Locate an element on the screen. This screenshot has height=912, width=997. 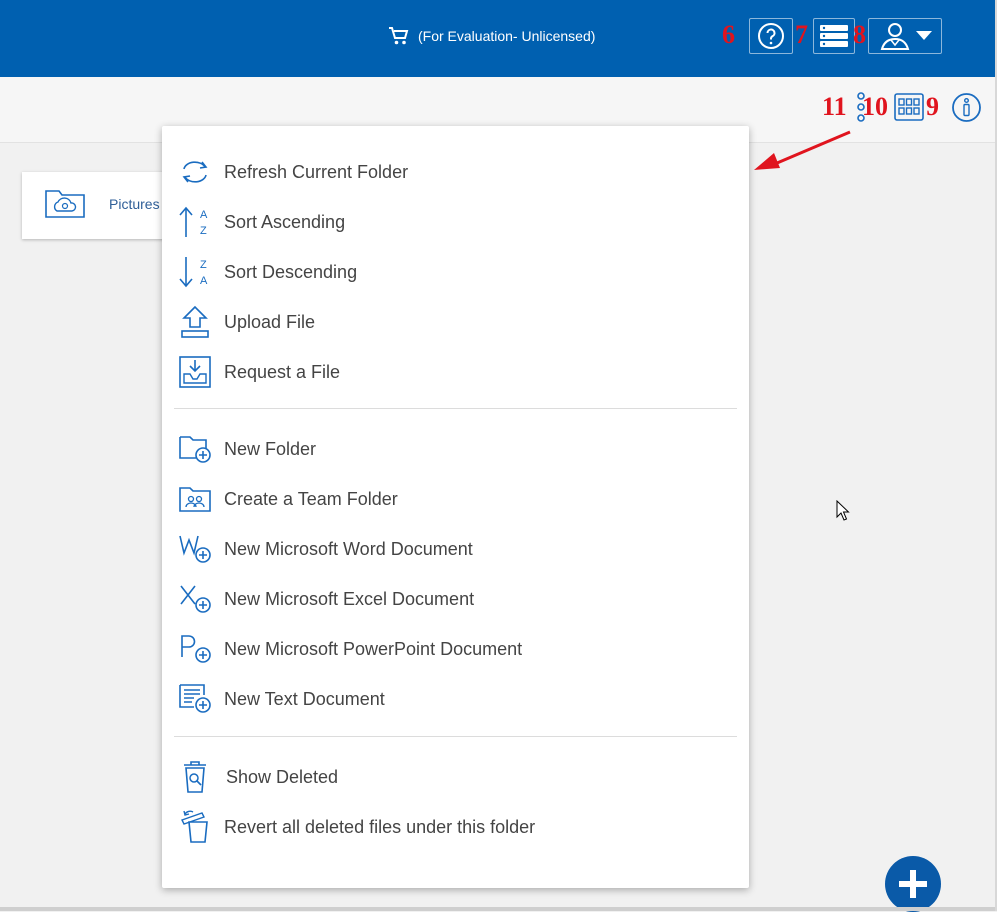
request-file-icon is located at coordinates (195, 372).